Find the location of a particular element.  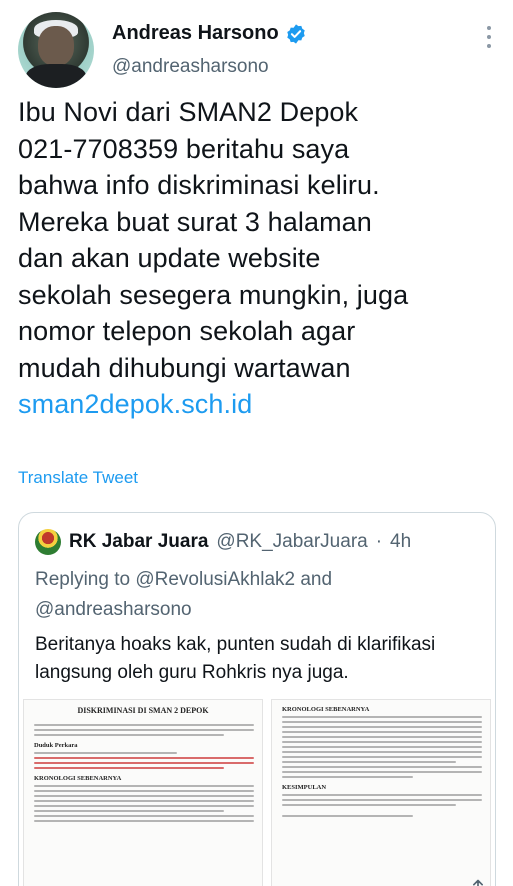

tweet-text-line: mudah dihubungi wartawan is located at coordinates (184, 367).